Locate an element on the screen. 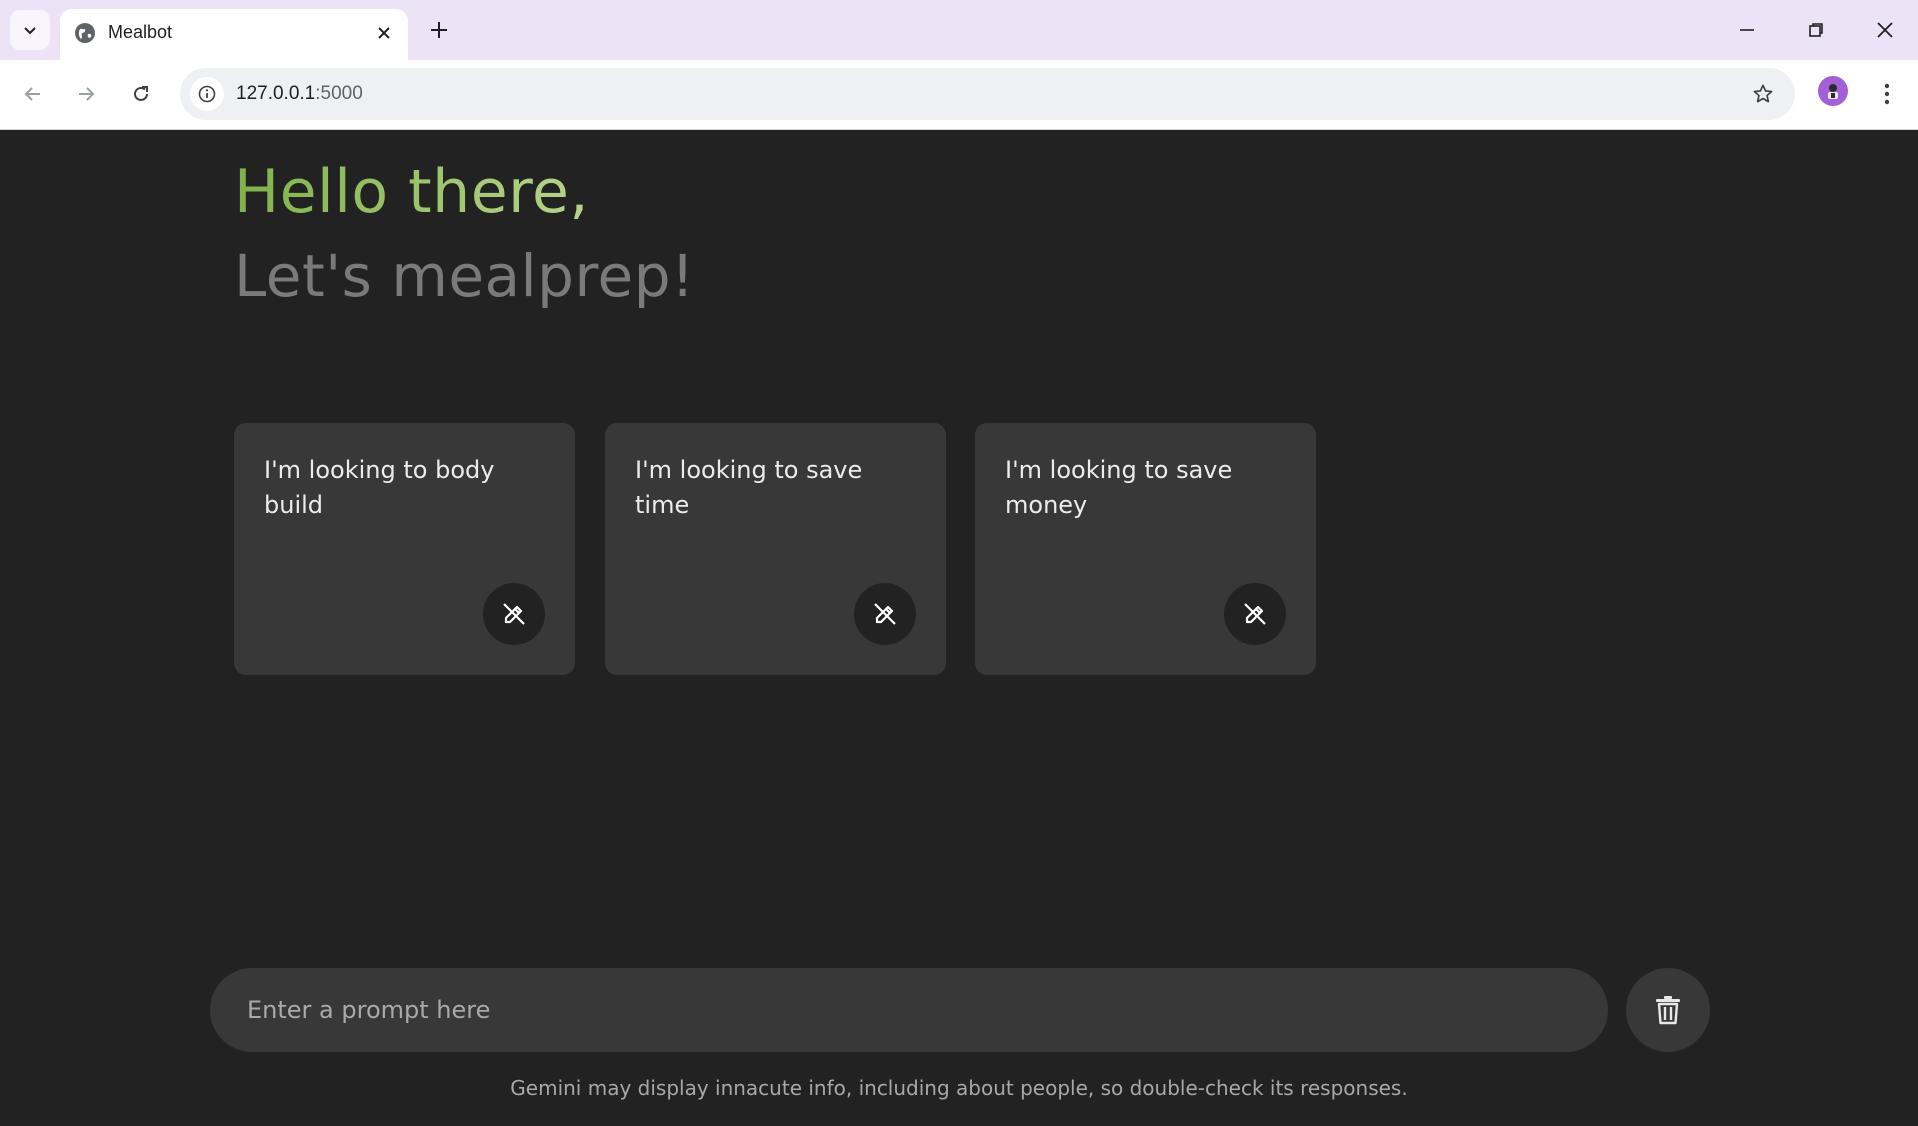 Image resolution: width=1918 pixels, height=1126 pixels. chevron-down-icon is located at coordinates (30, 31).